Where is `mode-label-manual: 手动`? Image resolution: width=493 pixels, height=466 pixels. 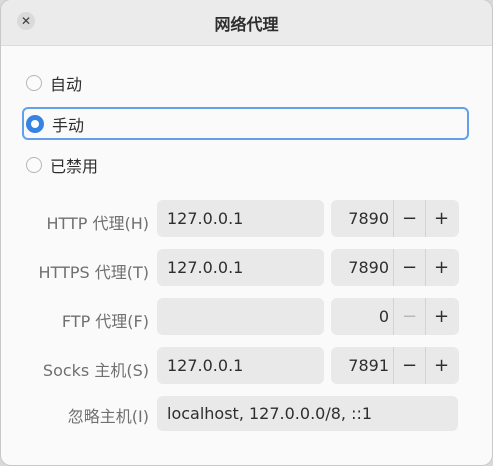 mode-label-manual: 手动 is located at coordinates (68, 125).